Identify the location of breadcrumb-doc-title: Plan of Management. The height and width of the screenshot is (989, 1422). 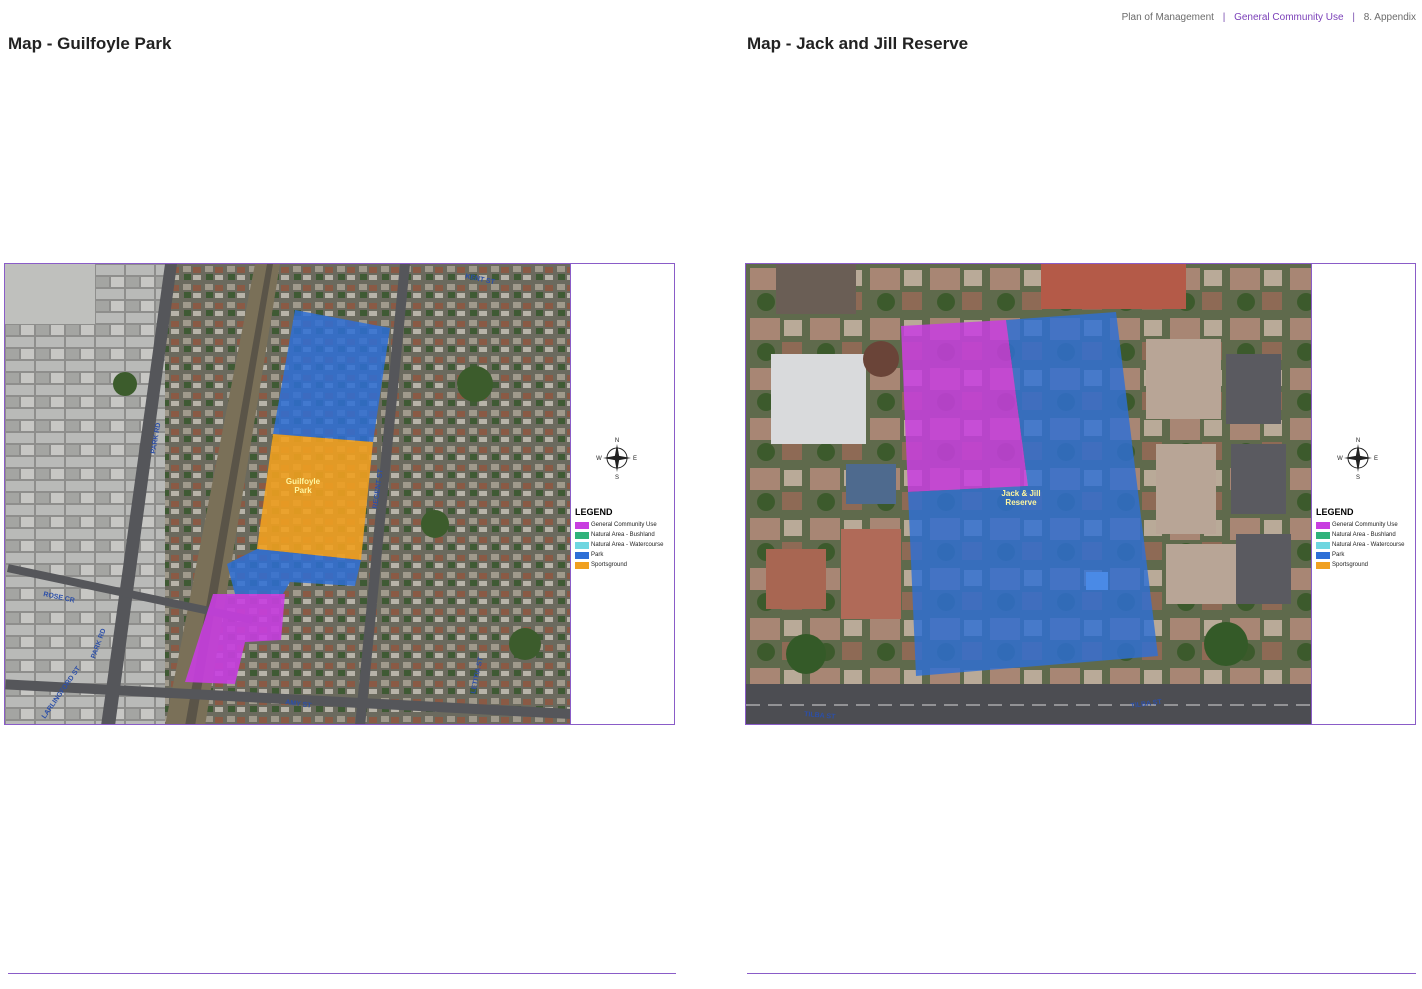
(1167, 17).